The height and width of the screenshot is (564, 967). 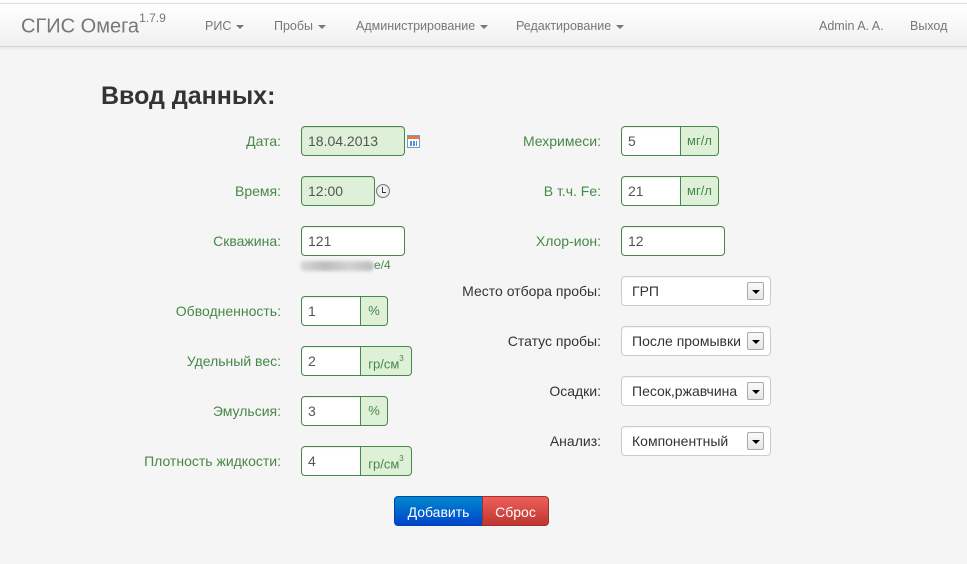 I want to click on app-brand: СГИС Омега1.7.9, so click(x=93, y=25).